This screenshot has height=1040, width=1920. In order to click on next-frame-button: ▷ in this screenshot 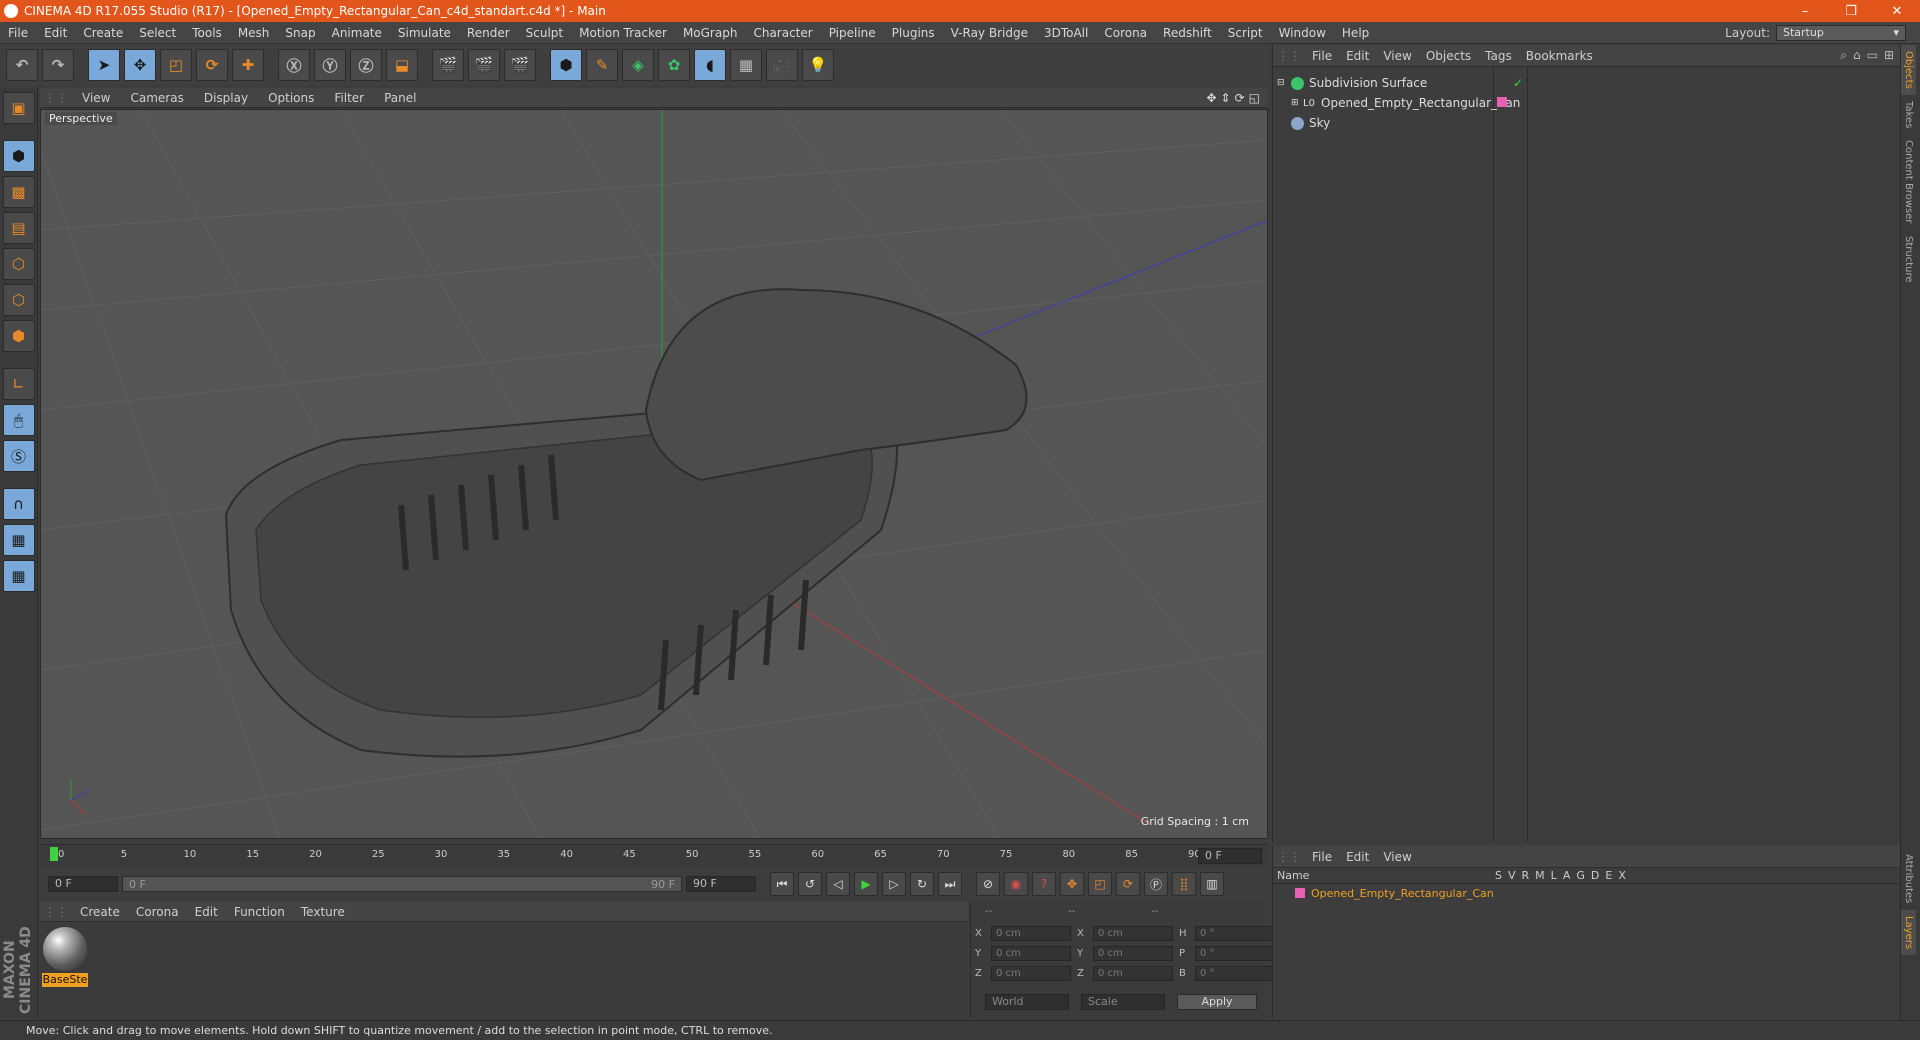, I will do `click(894, 884)`.